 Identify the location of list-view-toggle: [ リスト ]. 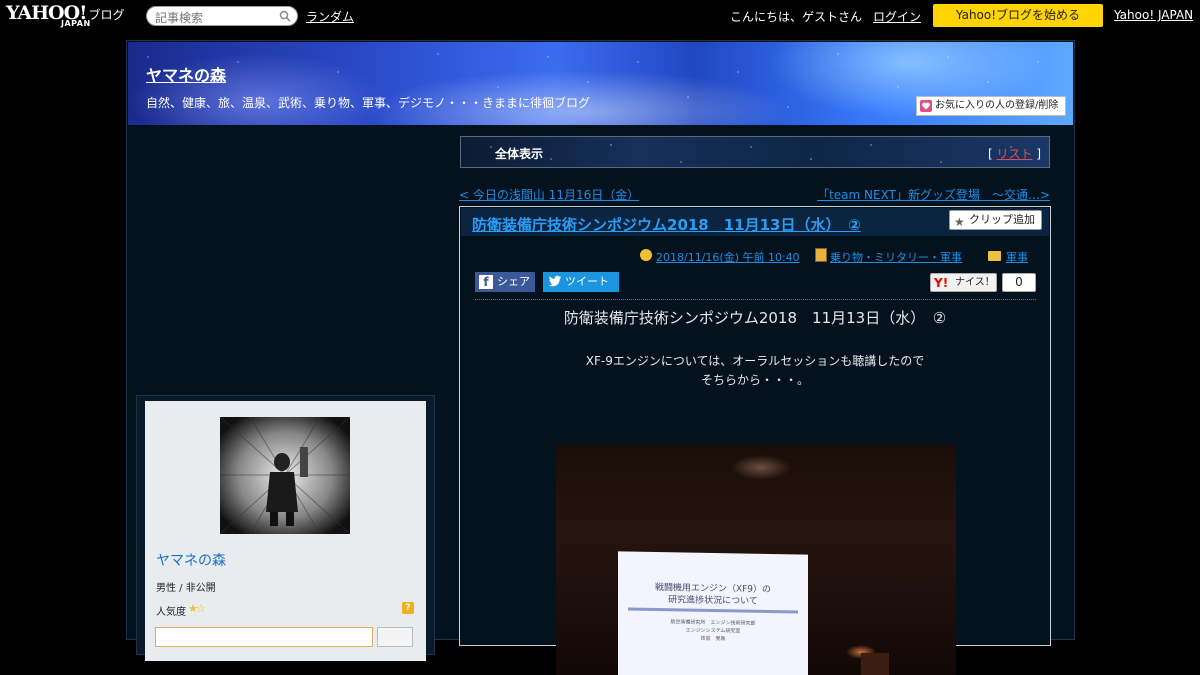
(1014, 153).